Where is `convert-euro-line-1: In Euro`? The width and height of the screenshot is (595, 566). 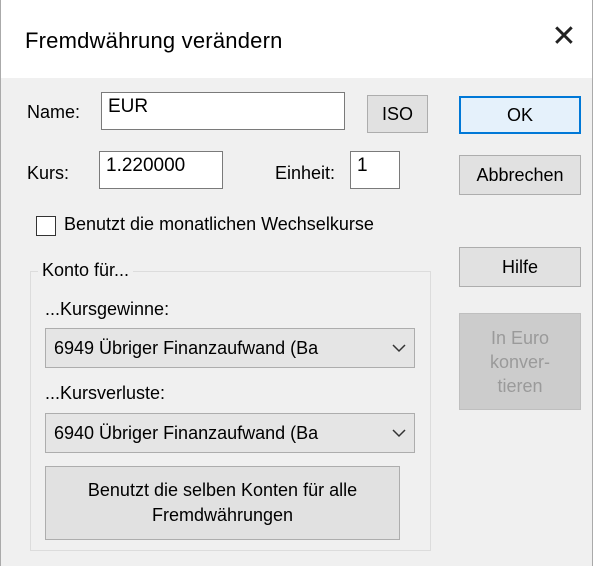
convert-euro-line-1: In Euro is located at coordinates (520, 337).